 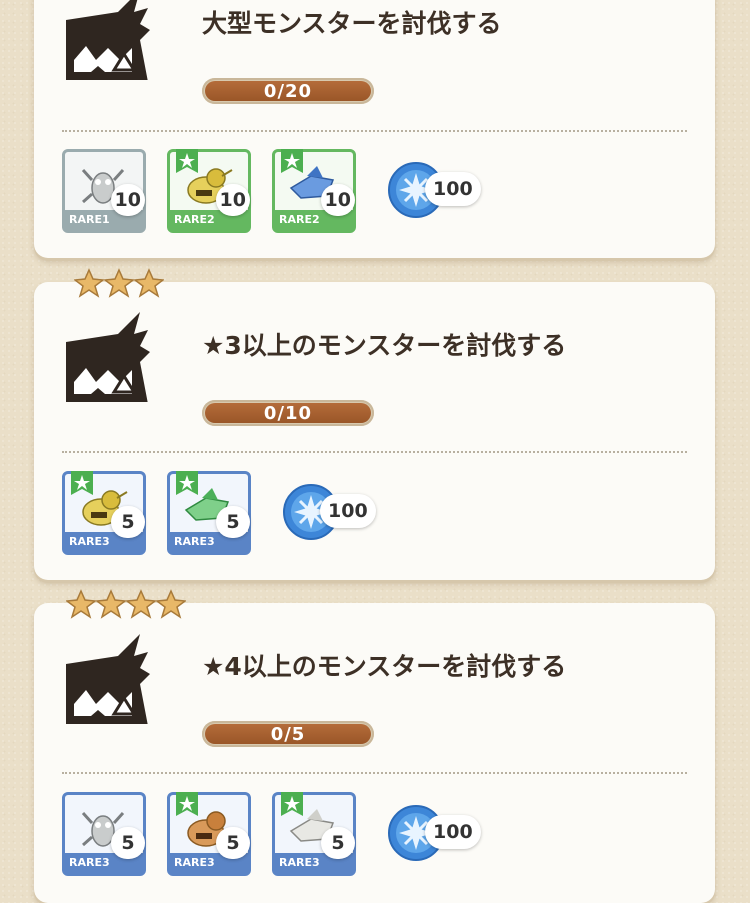 What do you see at coordinates (352, 23) in the screenshot?
I see `quest-title: 大型モンスターを討伐する` at bounding box center [352, 23].